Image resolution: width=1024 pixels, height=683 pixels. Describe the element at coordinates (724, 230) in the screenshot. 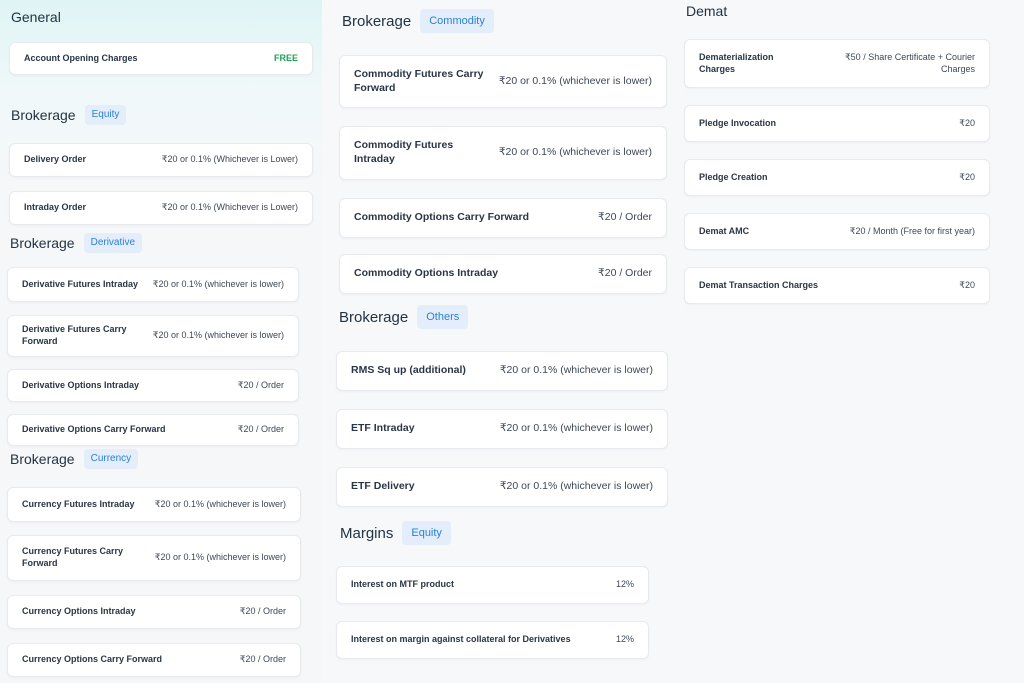

I see `row-label: Demat AMC` at that location.